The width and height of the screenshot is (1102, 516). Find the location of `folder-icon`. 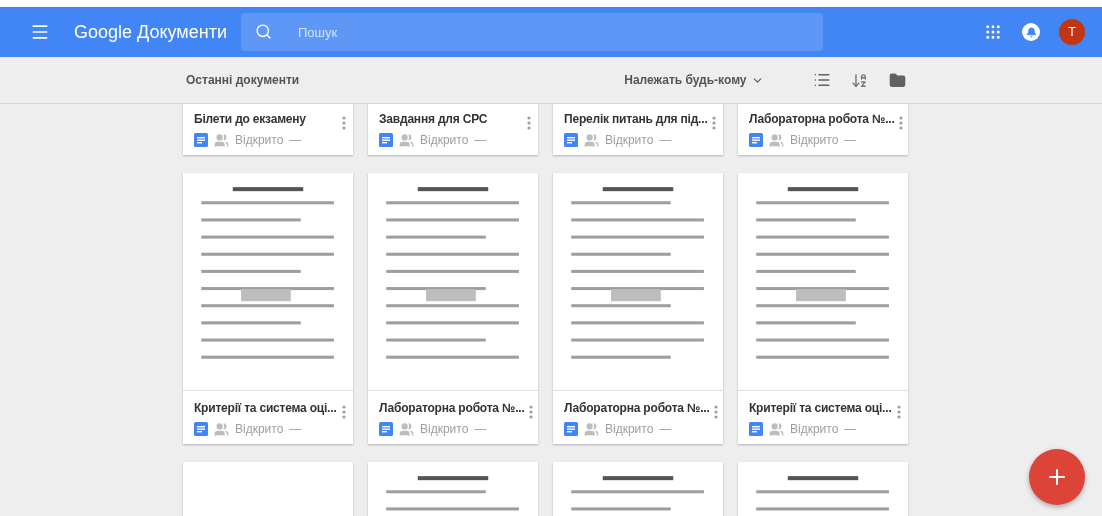

folder-icon is located at coordinates (897, 80).